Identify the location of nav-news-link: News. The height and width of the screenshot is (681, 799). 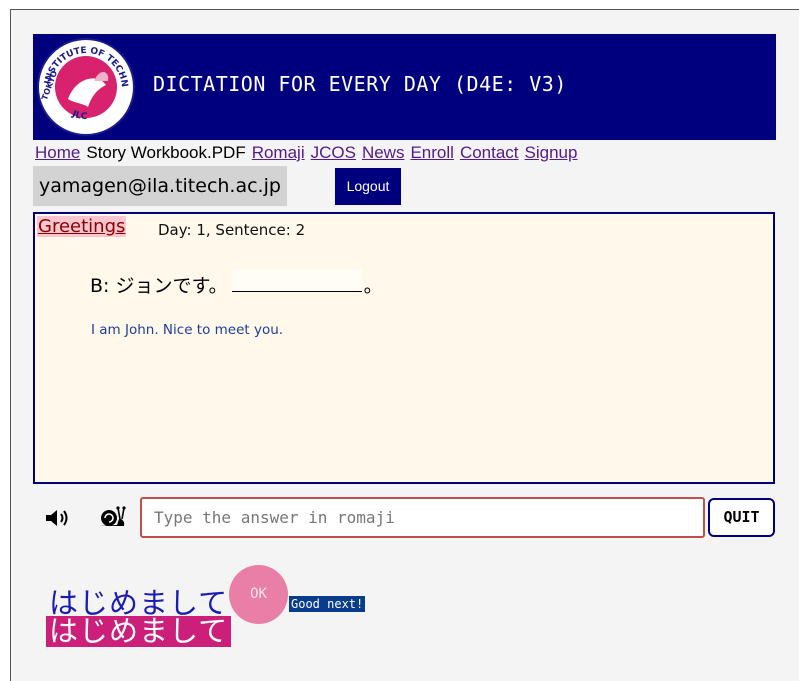
(383, 152).